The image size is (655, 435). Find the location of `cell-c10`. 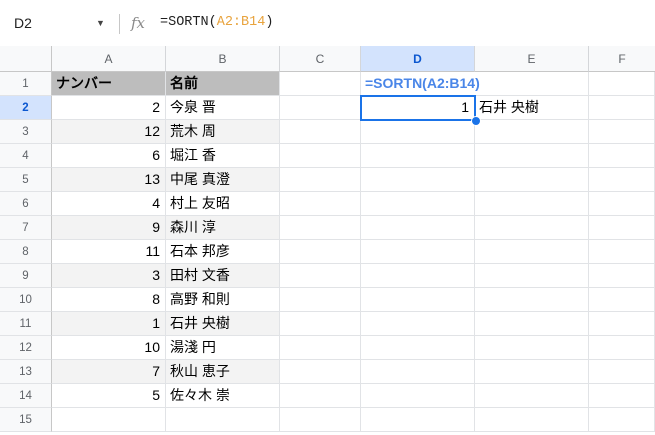

cell-c10 is located at coordinates (320, 300).